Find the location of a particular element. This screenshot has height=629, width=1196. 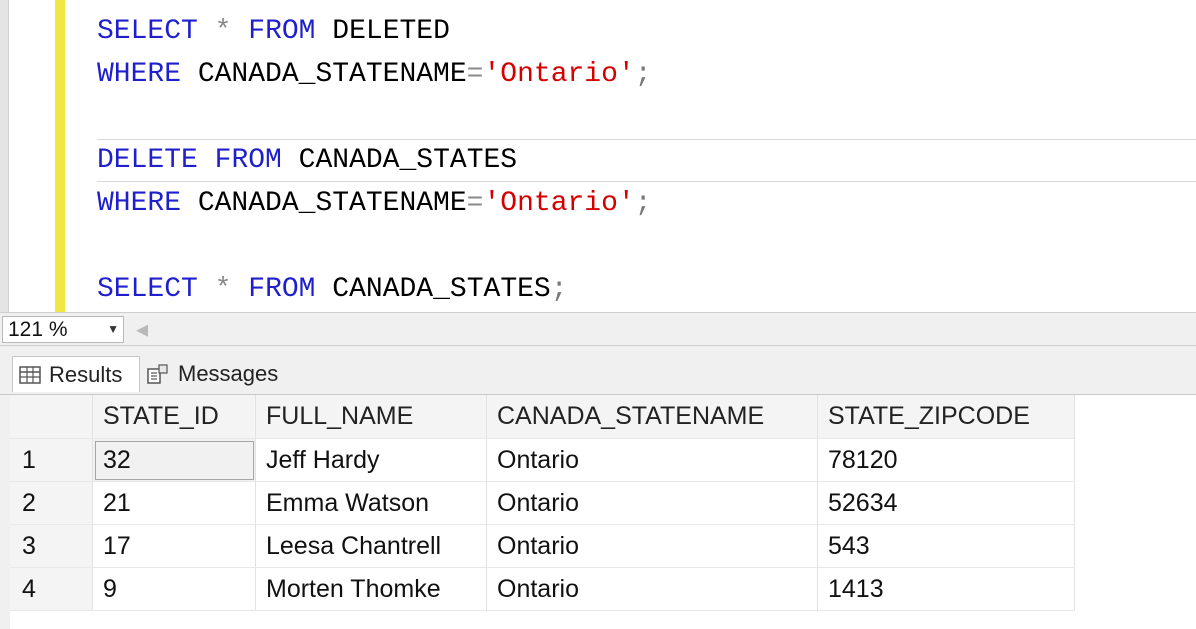

grid-cell: 32 is located at coordinates (174, 460).